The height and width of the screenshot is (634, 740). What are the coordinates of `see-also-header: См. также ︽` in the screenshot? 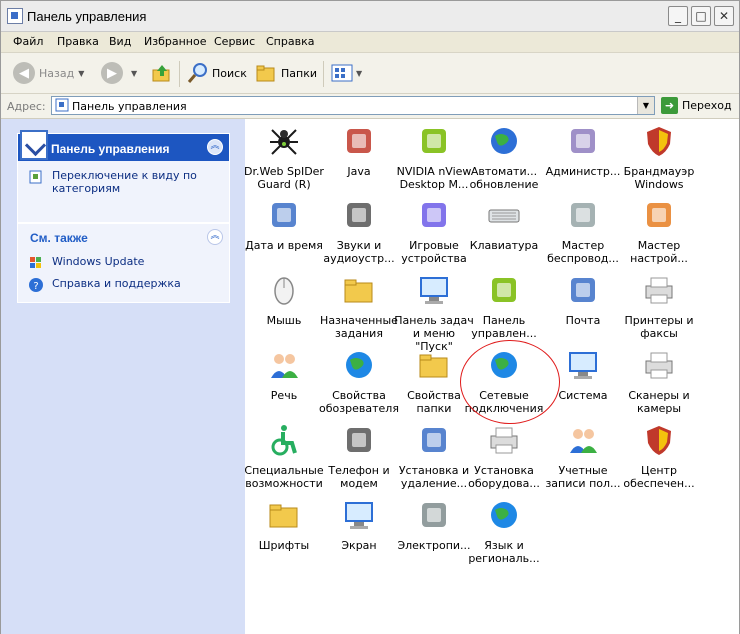 It's located at (123, 237).